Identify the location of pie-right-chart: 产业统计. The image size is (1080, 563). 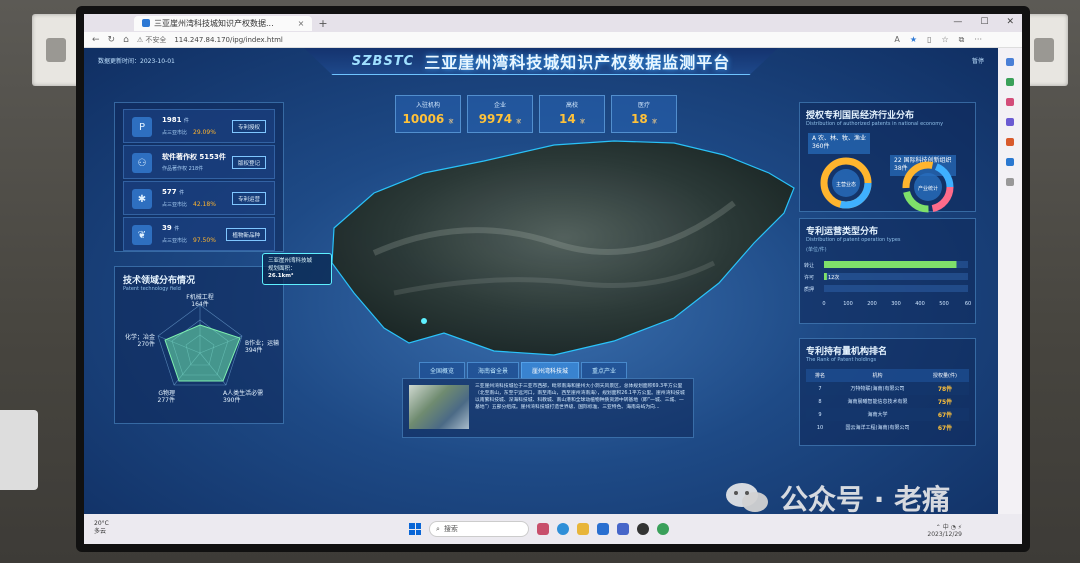
(932, 185).